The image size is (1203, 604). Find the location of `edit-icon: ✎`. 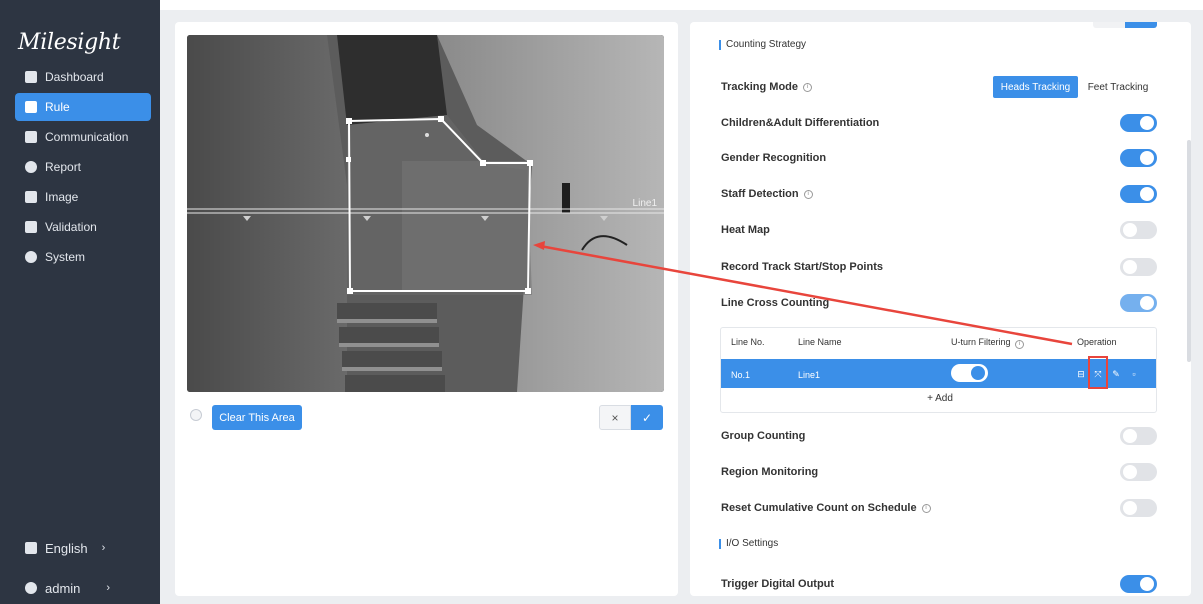

edit-icon: ✎ is located at coordinates (1116, 374).